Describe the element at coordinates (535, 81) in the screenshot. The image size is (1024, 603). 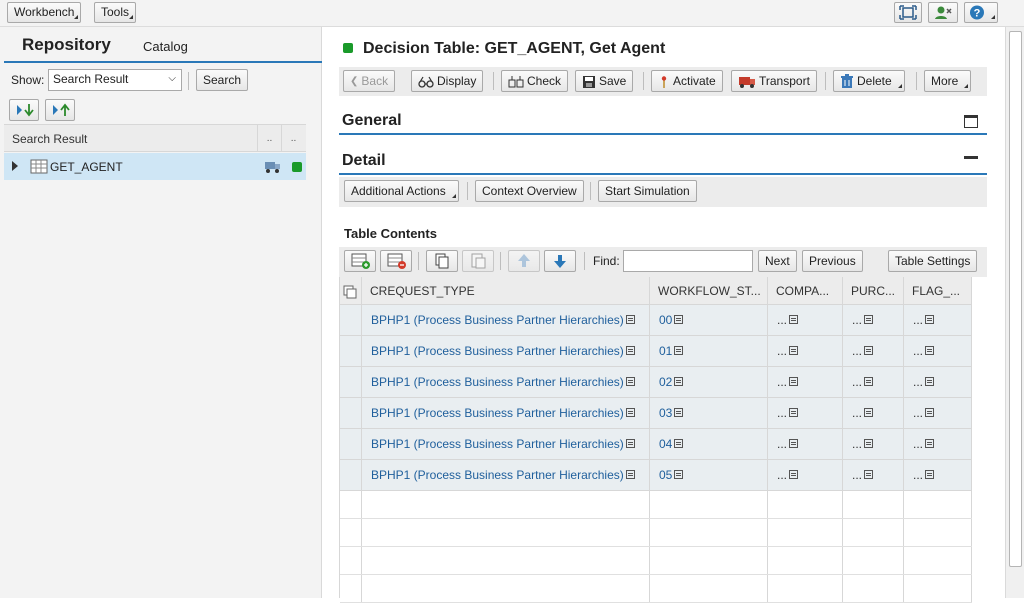
I see `check-button: Check` at that location.